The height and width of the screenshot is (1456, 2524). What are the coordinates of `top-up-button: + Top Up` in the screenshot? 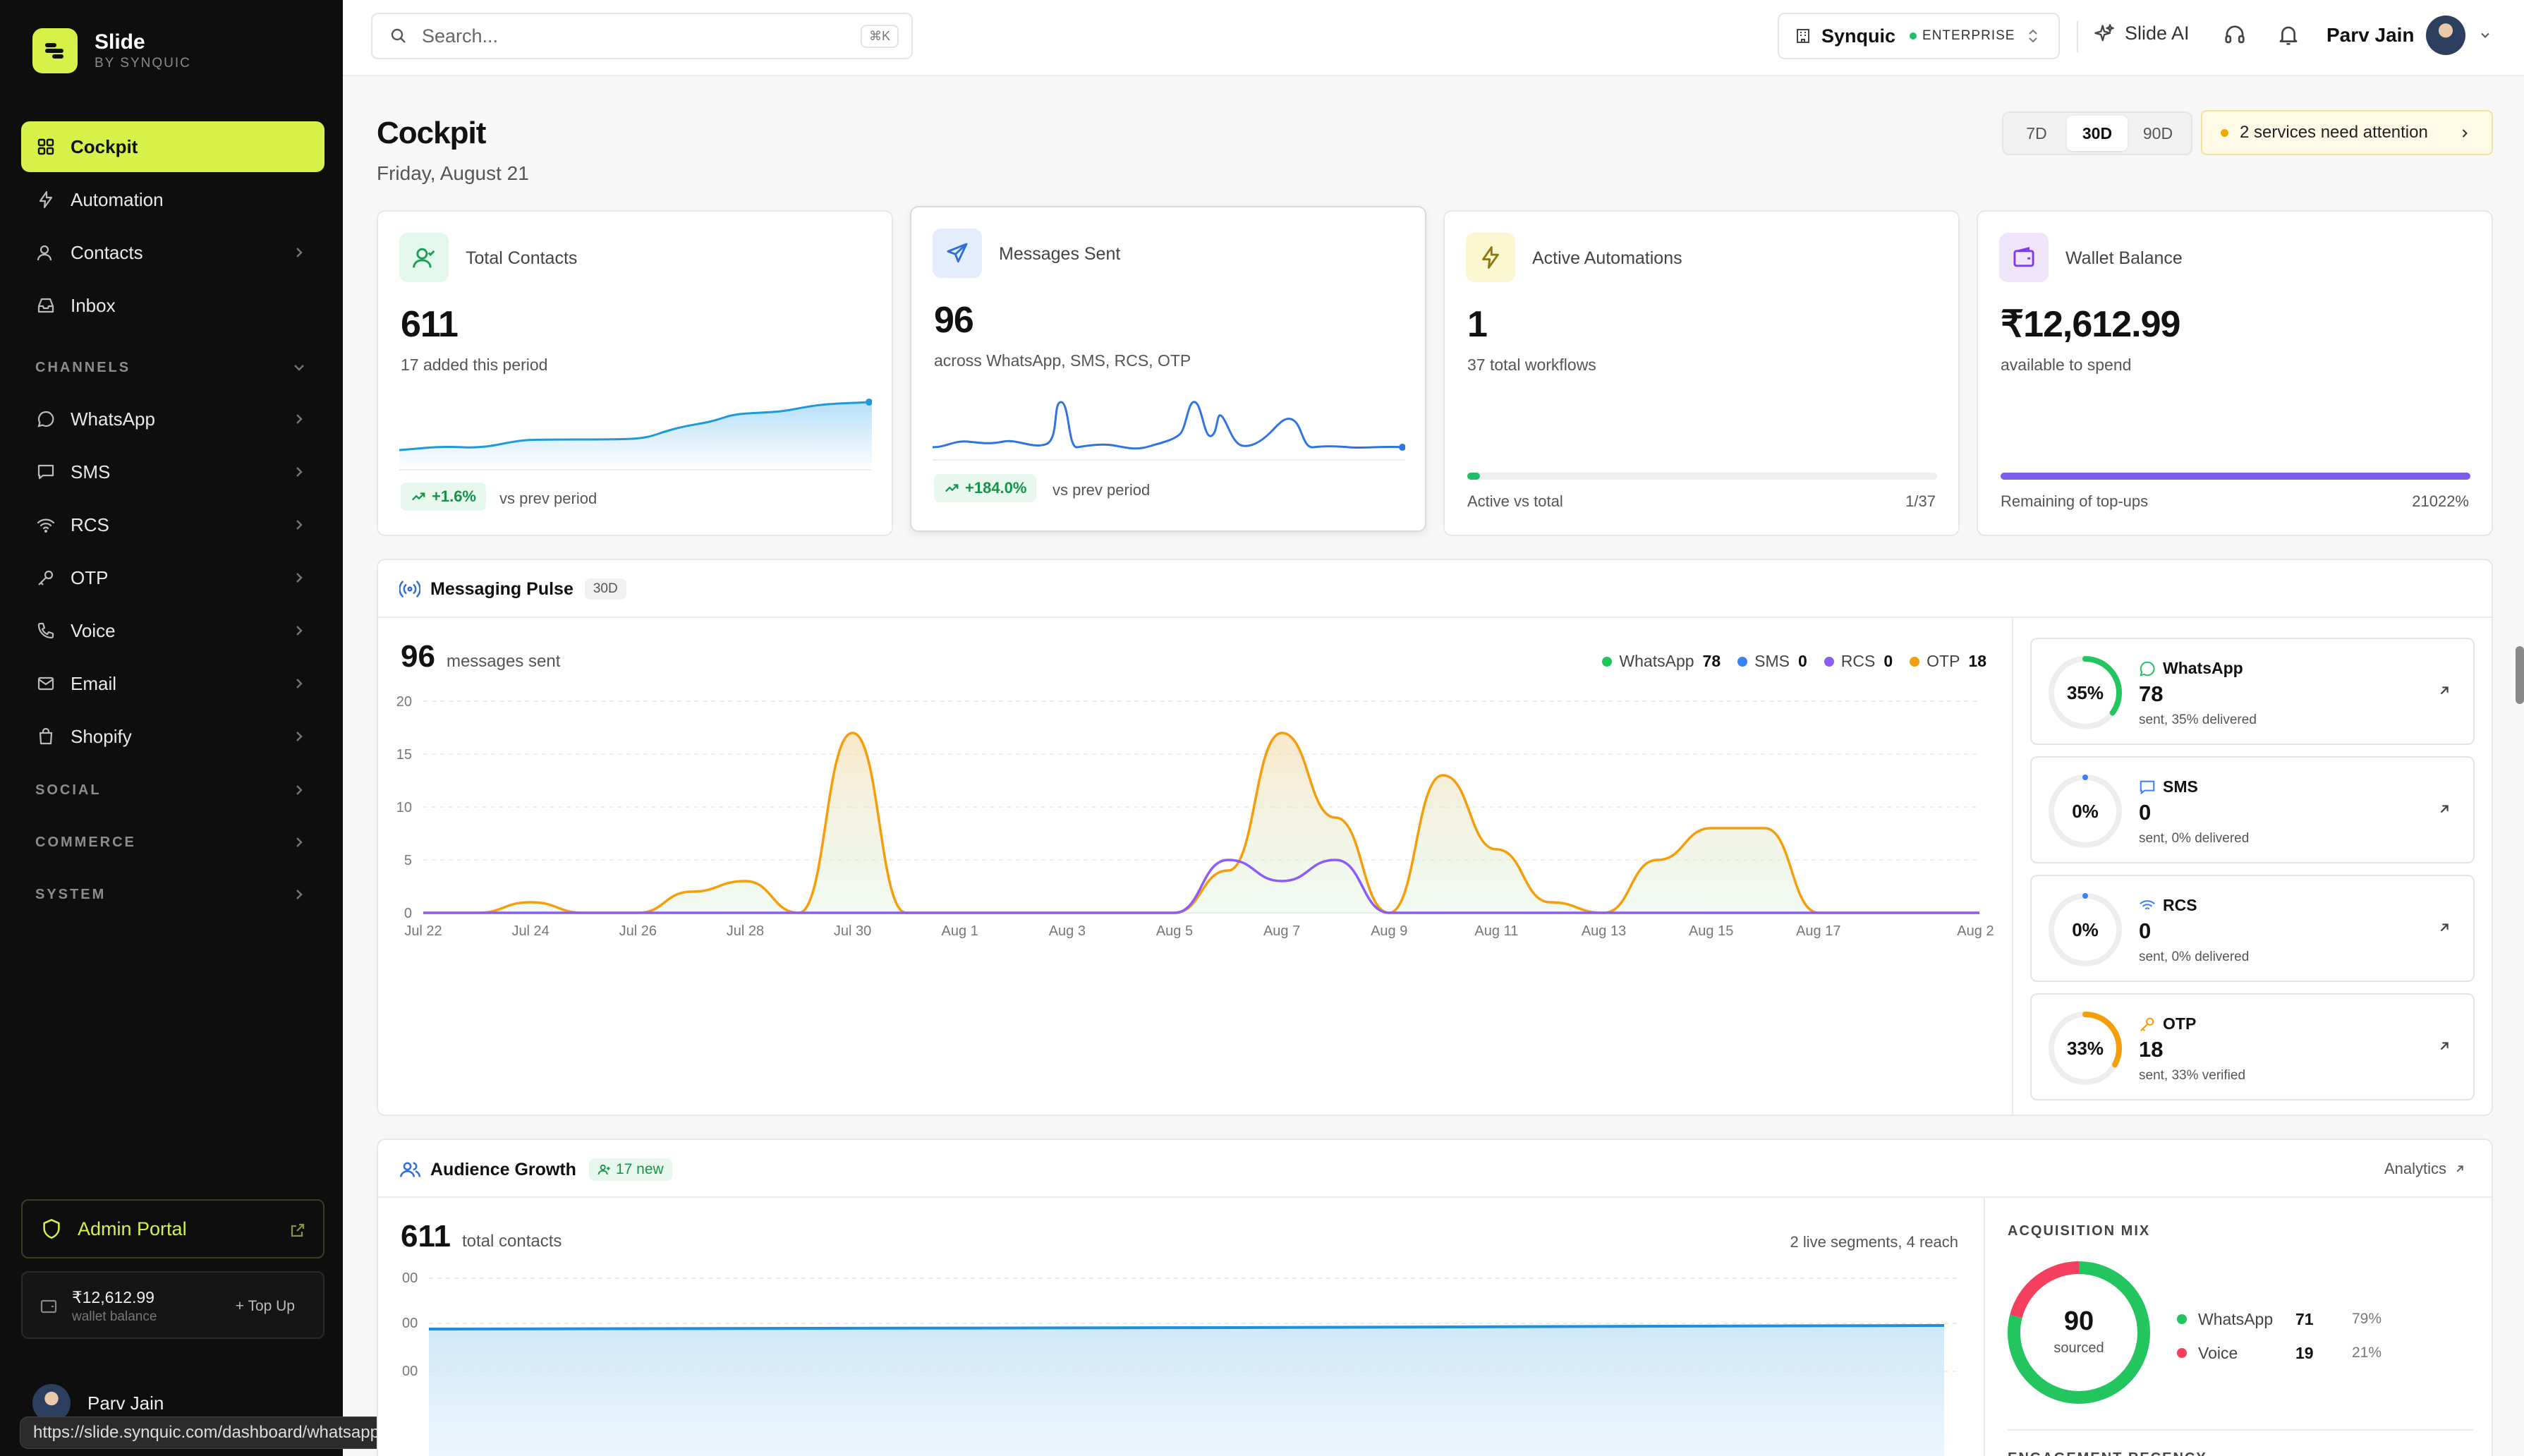 It's located at (265, 1307).